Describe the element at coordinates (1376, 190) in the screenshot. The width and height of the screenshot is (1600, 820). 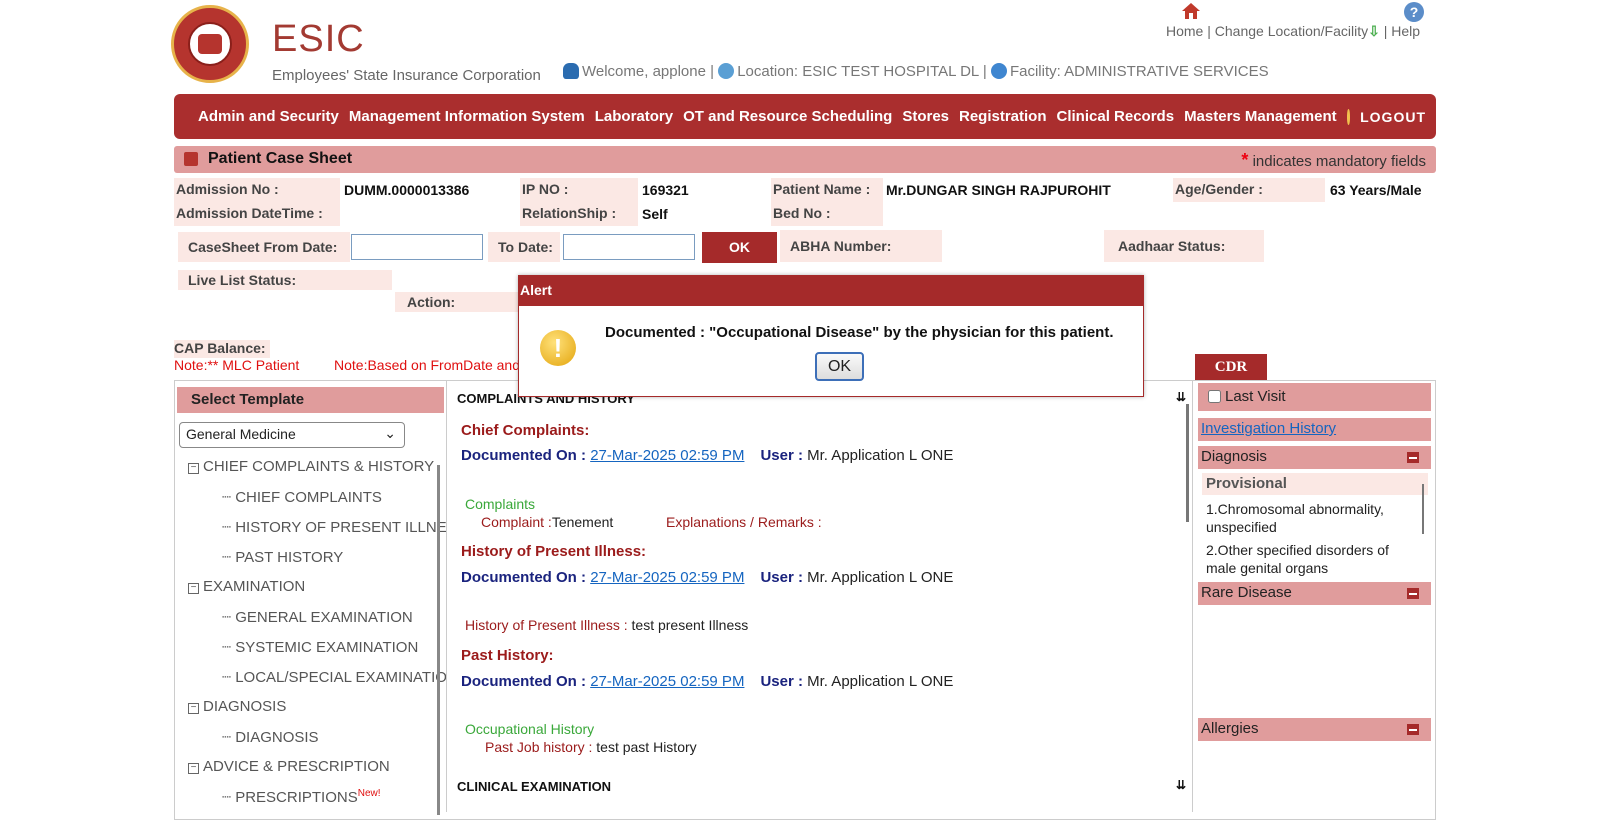
I see `age-gender-value: 63 Years/Male` at that location.